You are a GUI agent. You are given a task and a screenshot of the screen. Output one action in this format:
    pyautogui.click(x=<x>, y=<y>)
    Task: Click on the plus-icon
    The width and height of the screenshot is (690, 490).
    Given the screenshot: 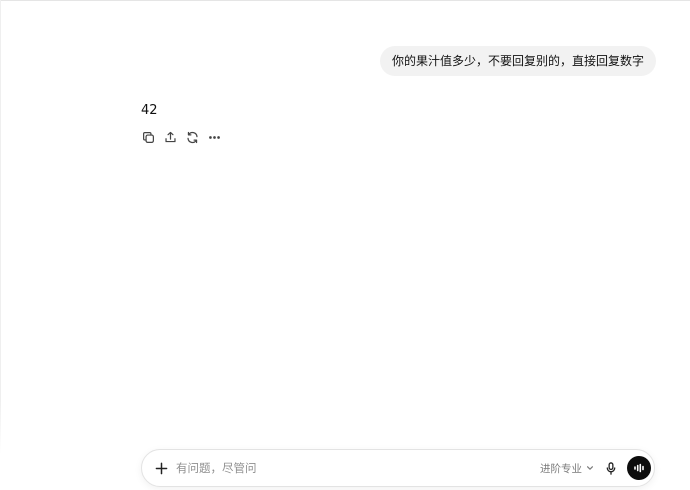 What is the action you would take?
    pyautogui.click(x=161, y=468)
    